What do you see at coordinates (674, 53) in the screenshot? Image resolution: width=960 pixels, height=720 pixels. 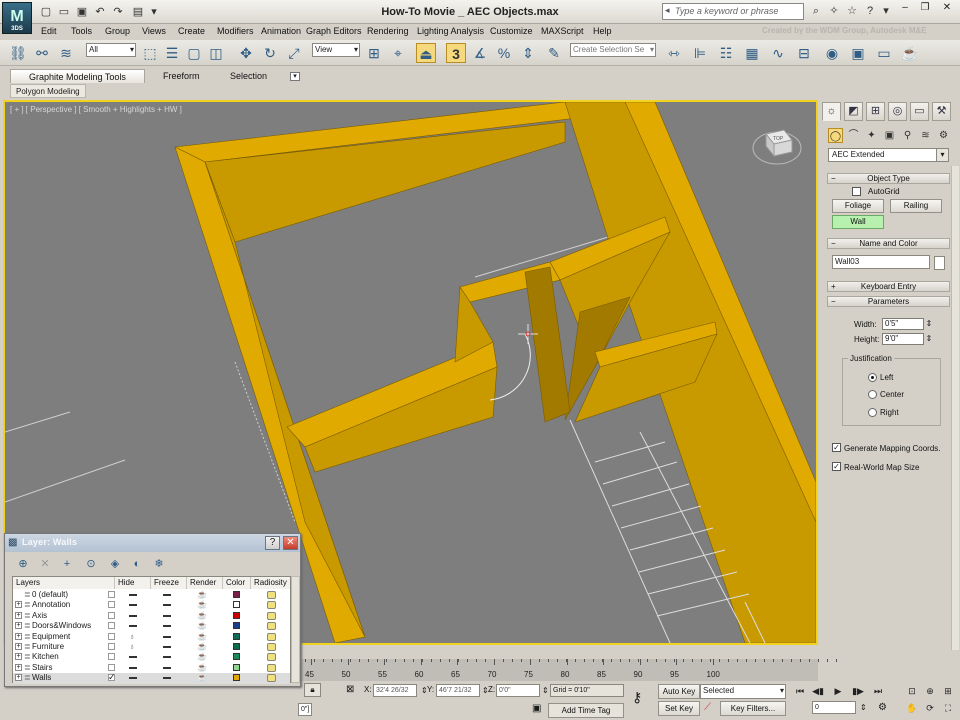 I see `mirror-icon: ⇿` at bounding box center [674, 53].